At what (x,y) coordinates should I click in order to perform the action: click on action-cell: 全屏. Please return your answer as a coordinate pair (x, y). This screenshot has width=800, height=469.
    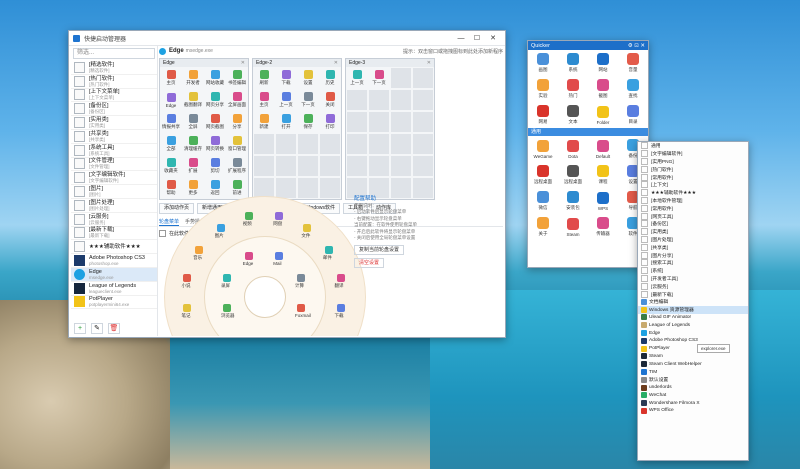
    Looking at the image, I should click on (193, 122).